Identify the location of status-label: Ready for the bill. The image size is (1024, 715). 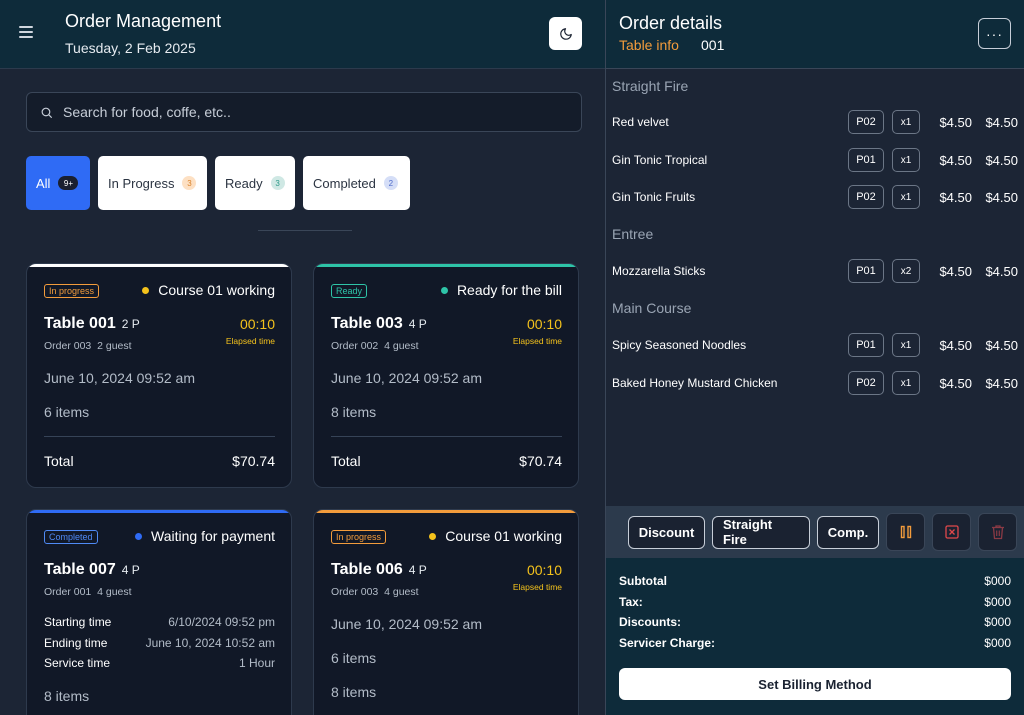
(509, 290).